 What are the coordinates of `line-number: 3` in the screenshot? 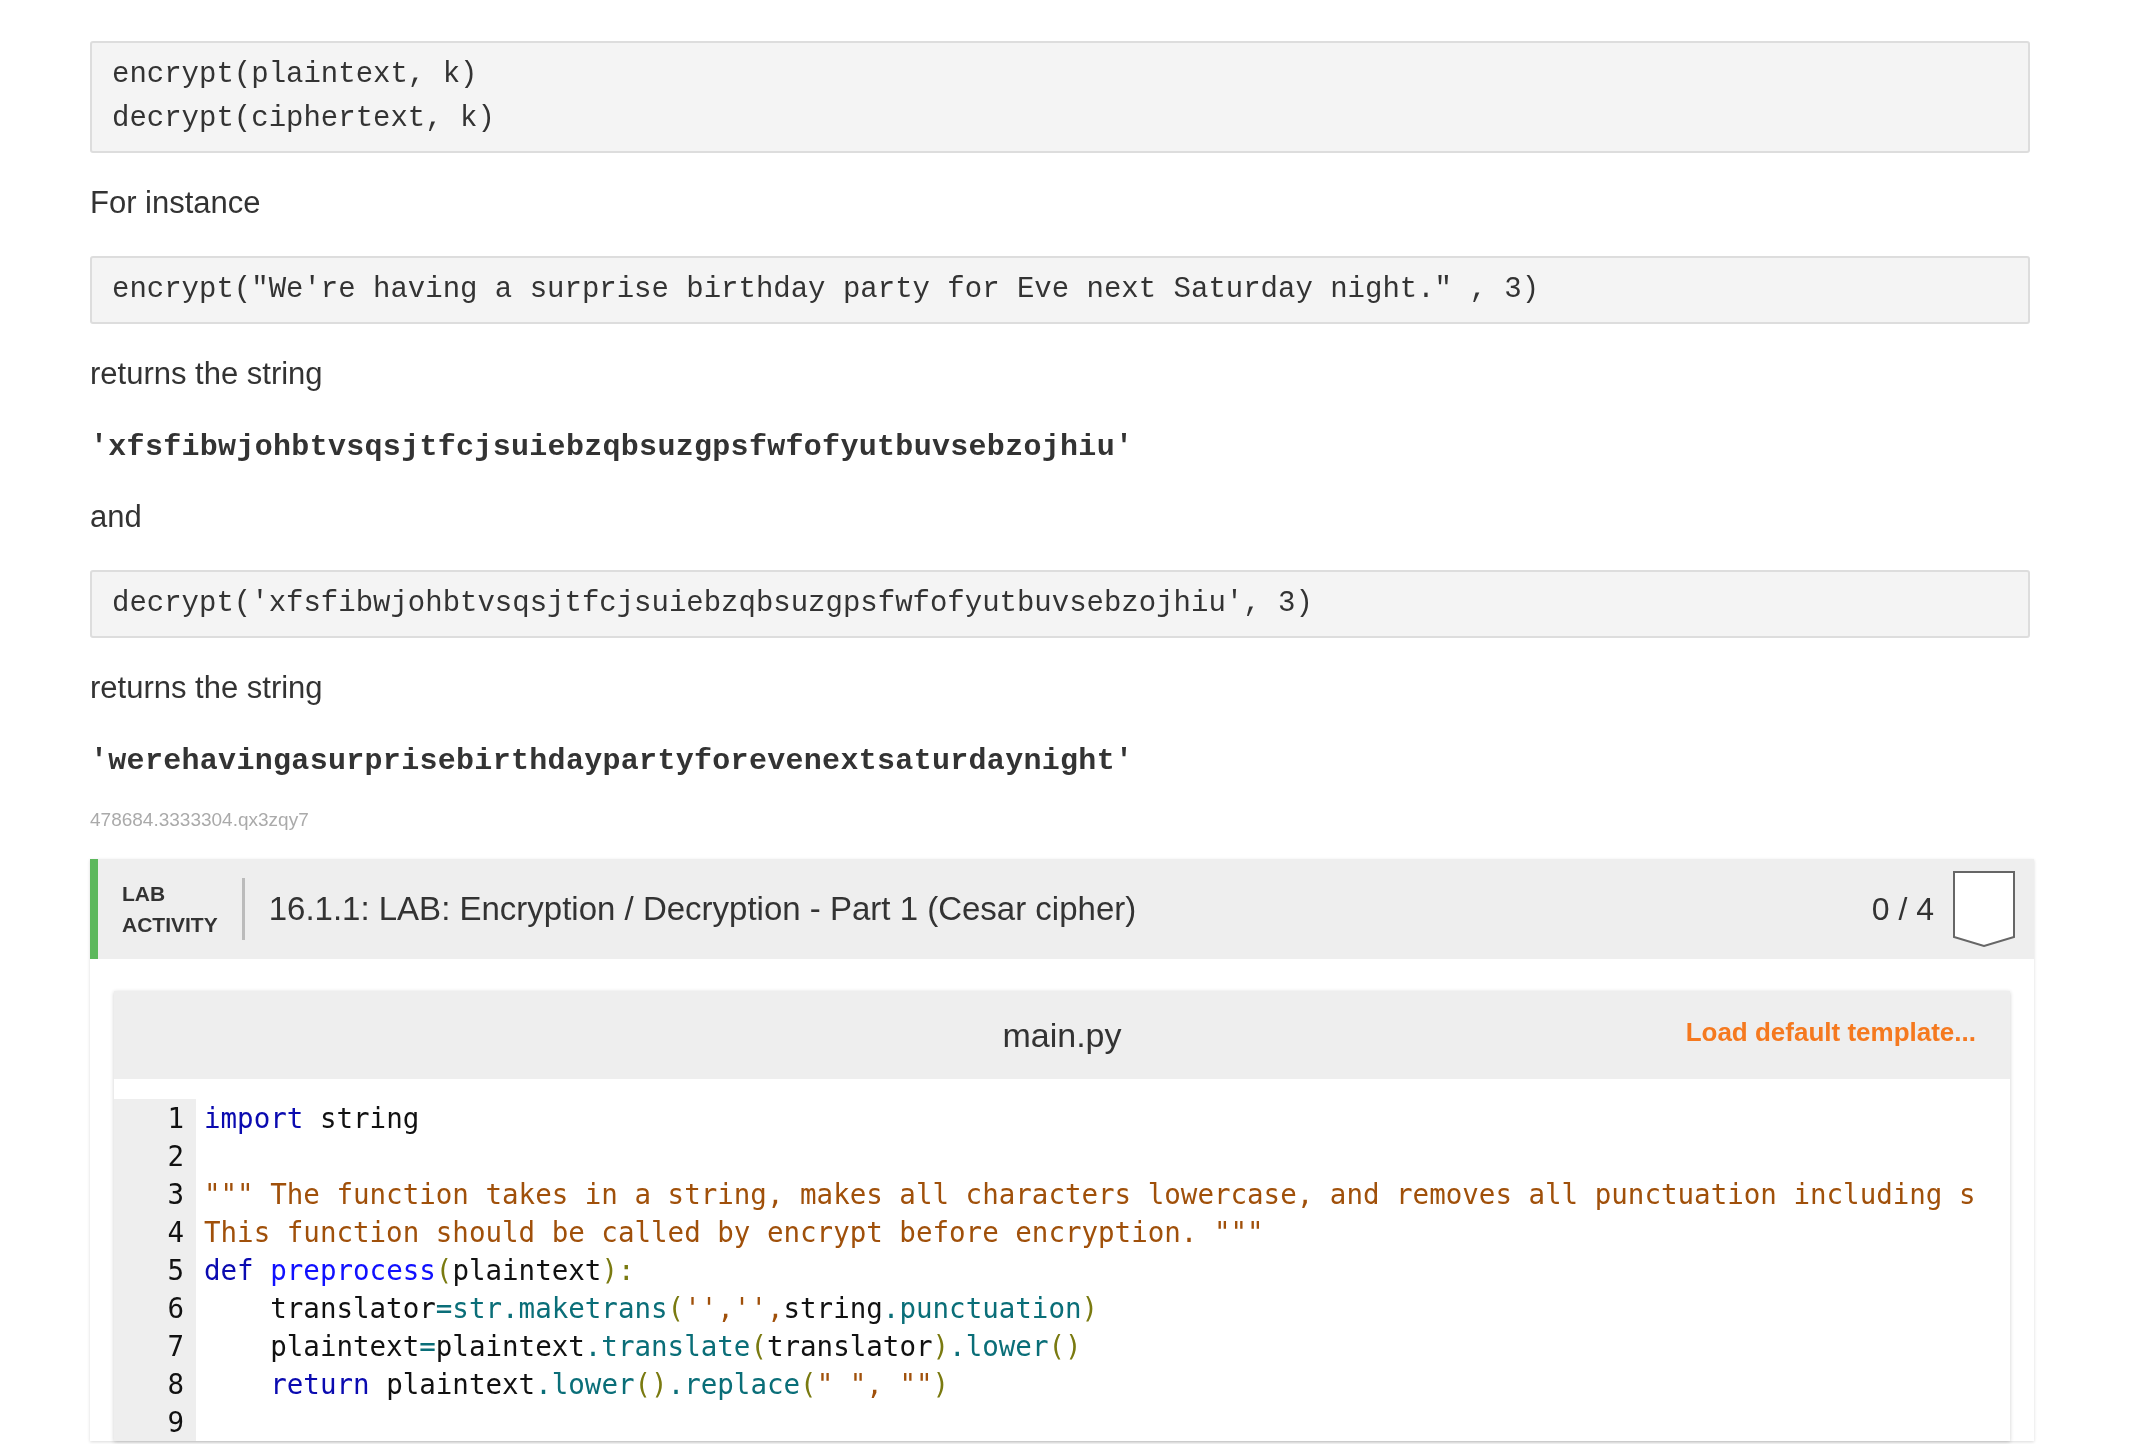 It's located at (155, 1194).